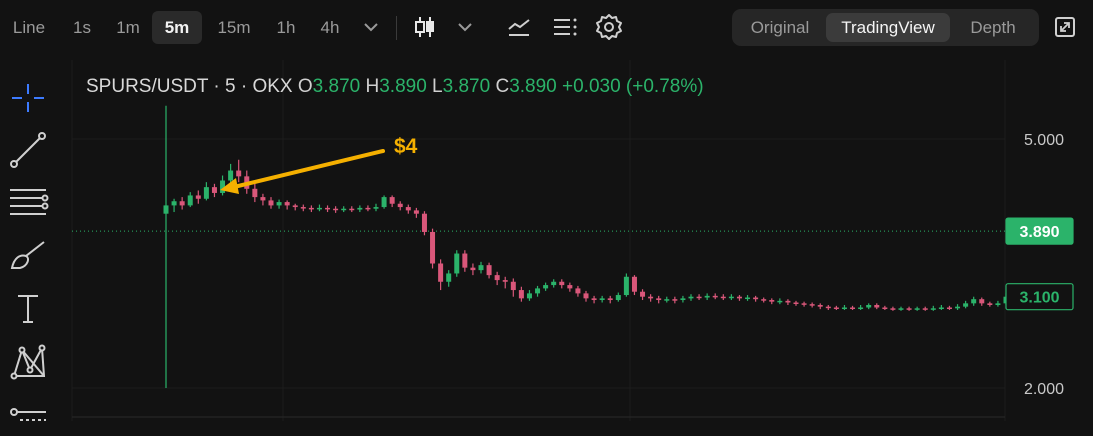 This screenshot has width=1093, height=436. Describe the element at coordinates (406, 146) in the screenshot. I see `annotation-label: $4` at that location.